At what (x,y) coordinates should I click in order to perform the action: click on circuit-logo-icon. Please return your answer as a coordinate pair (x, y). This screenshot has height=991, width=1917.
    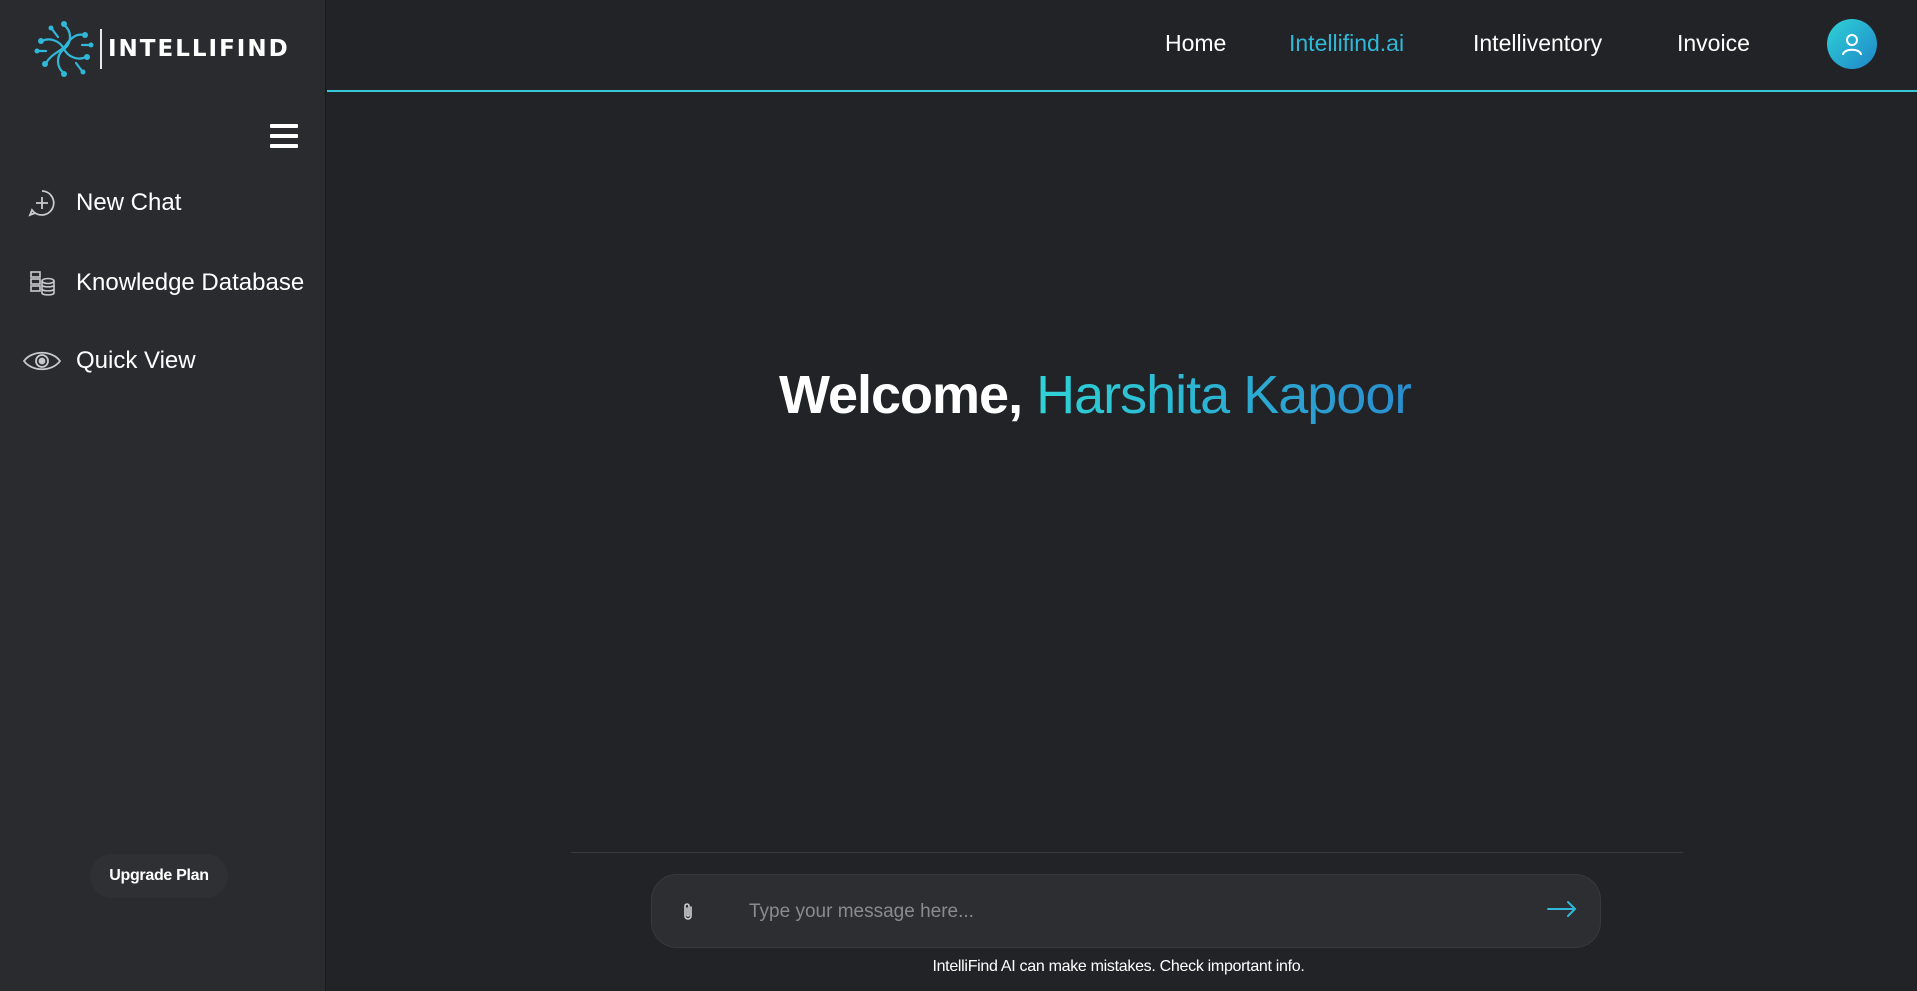
    Looking at the image, I should click on (64, 49).